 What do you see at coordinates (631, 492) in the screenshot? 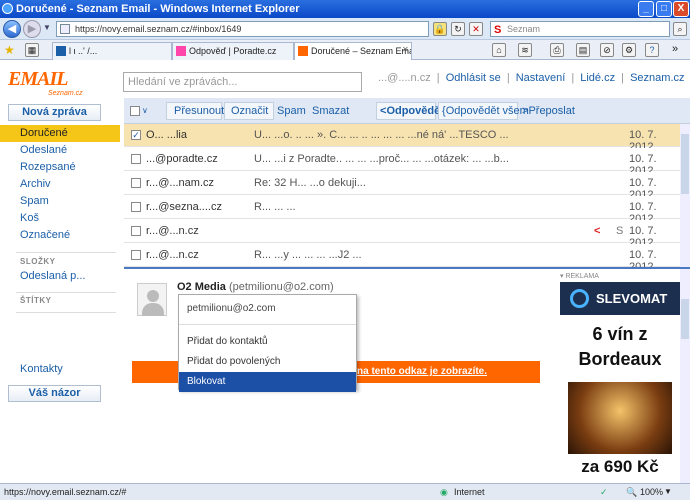
I see `zoom-icon: 🔍` at bounding box center [631, 492].